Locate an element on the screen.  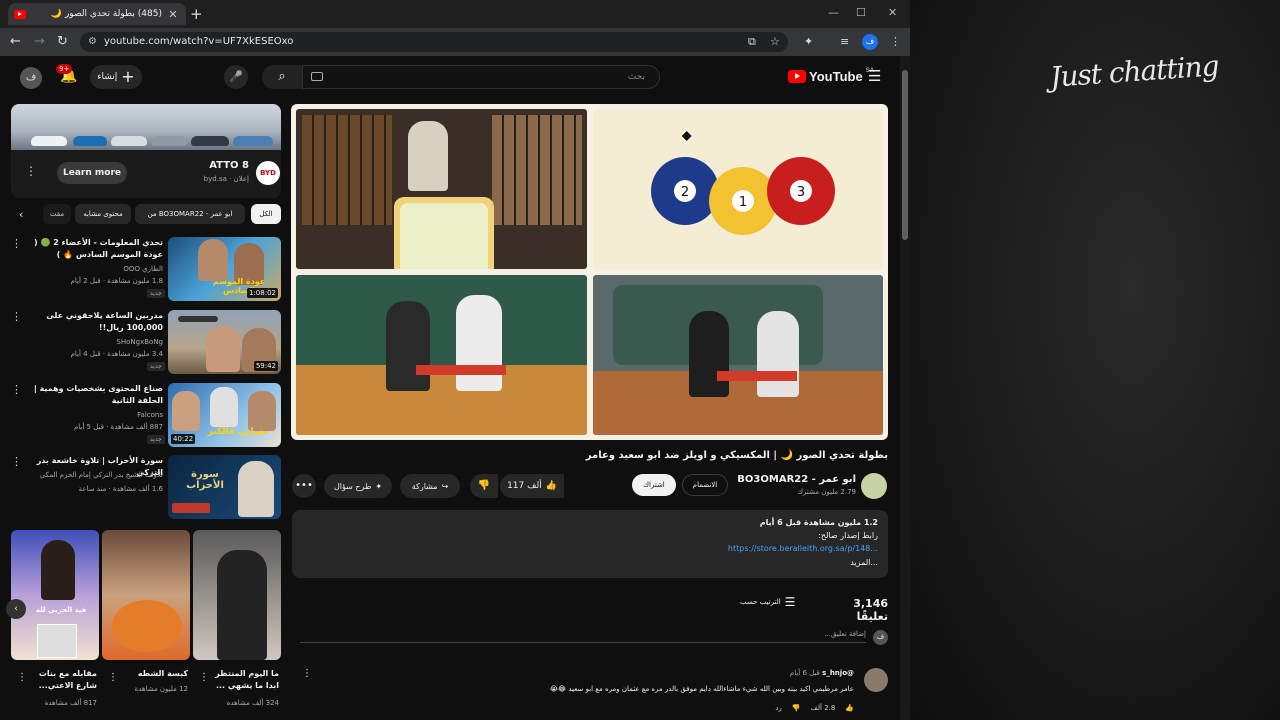
chip-4: مقت is located at coordinates (57, 214).